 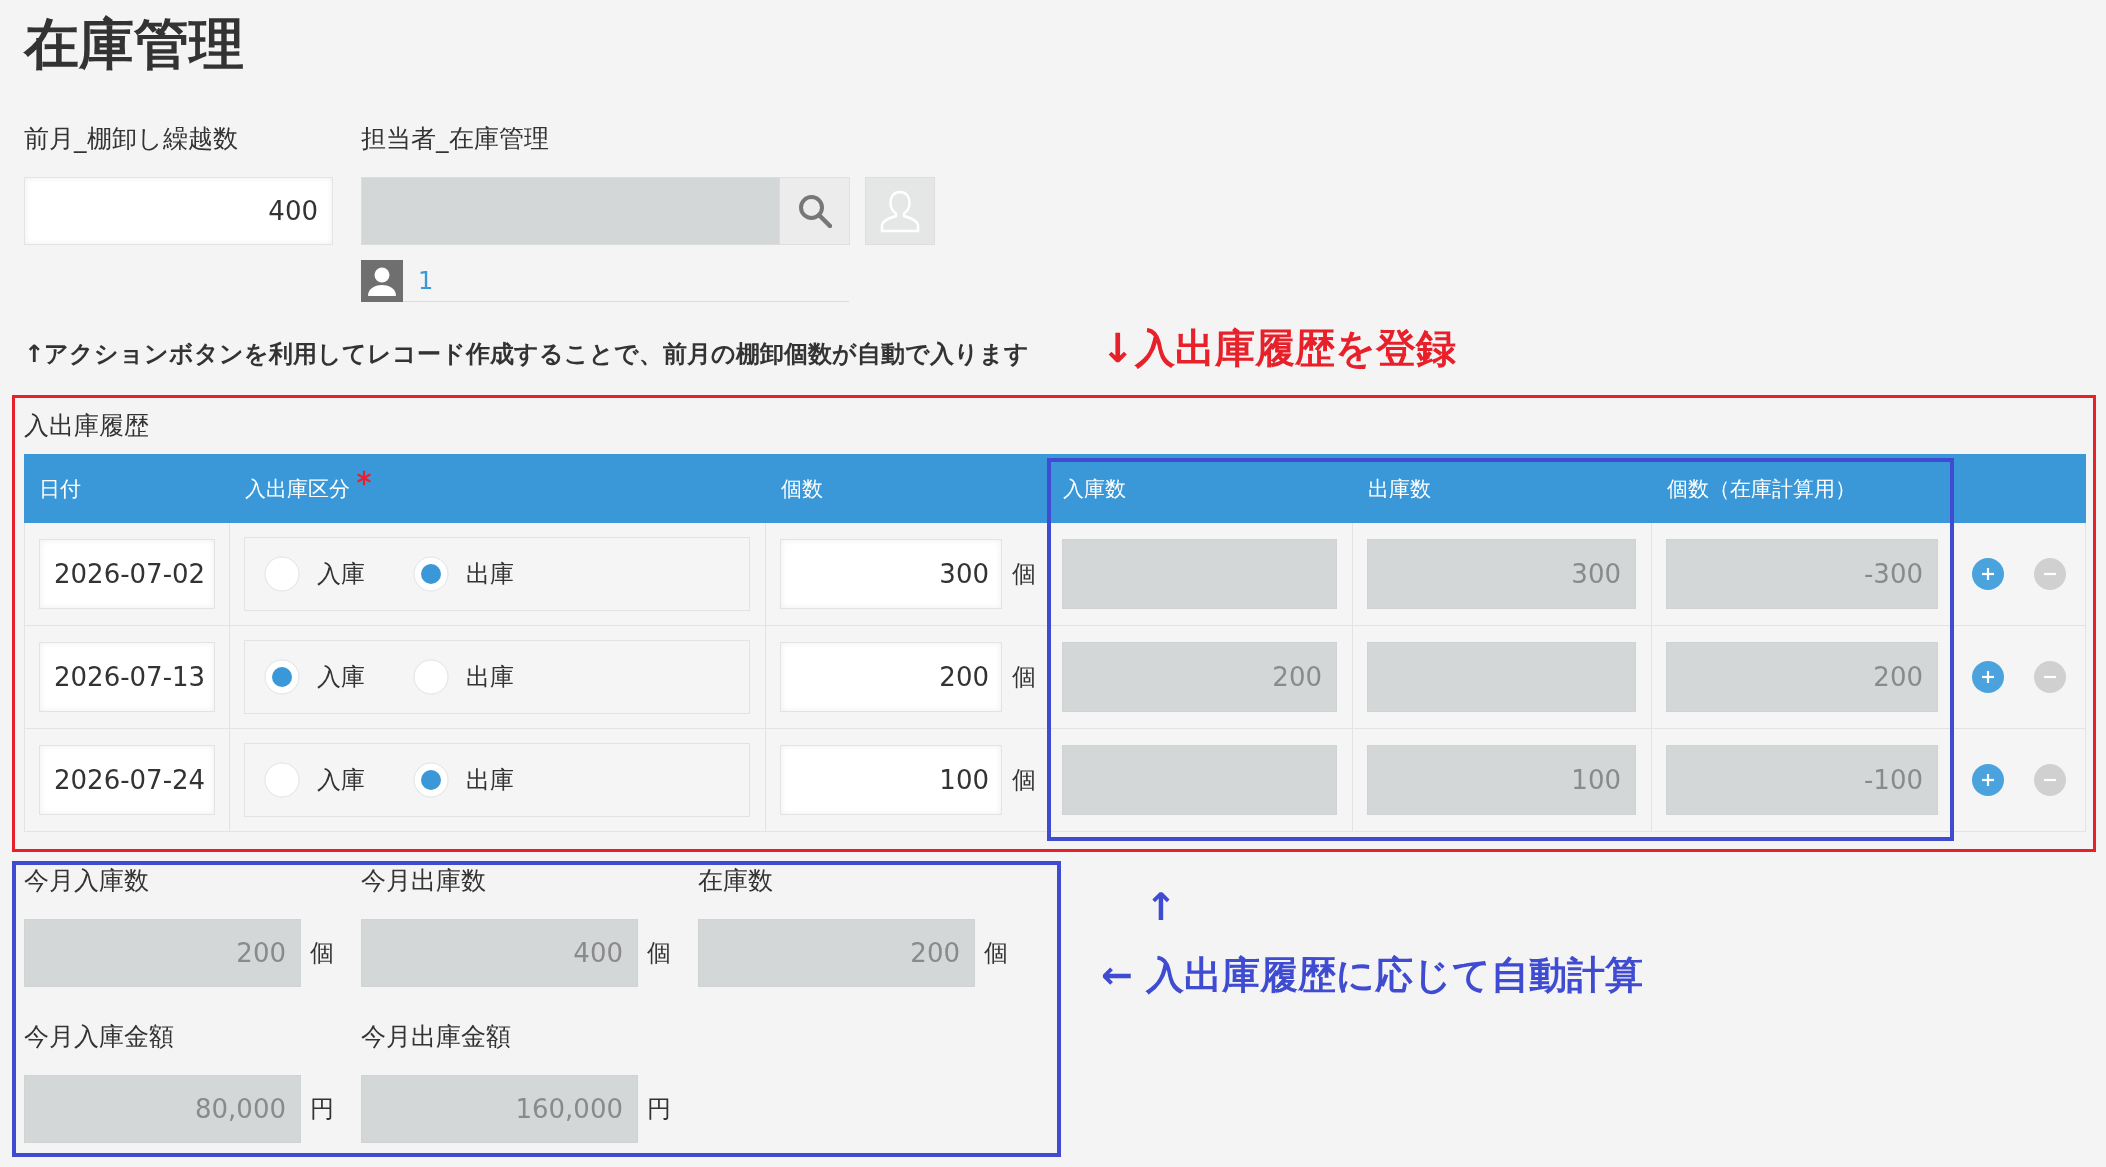 I want to click on field-label: 今月出庫金額, so click(x=436, y=1037).